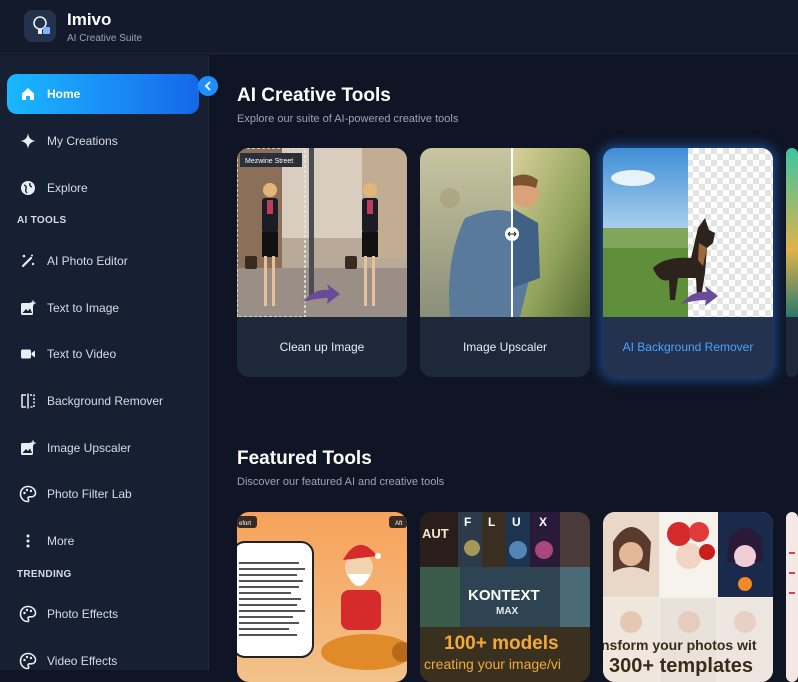 The height and width of the screenshot is (682, 798). Describe the element at coordinates (501, 643) in the screenshot. I see `models-headline: 100+ models` at that location.